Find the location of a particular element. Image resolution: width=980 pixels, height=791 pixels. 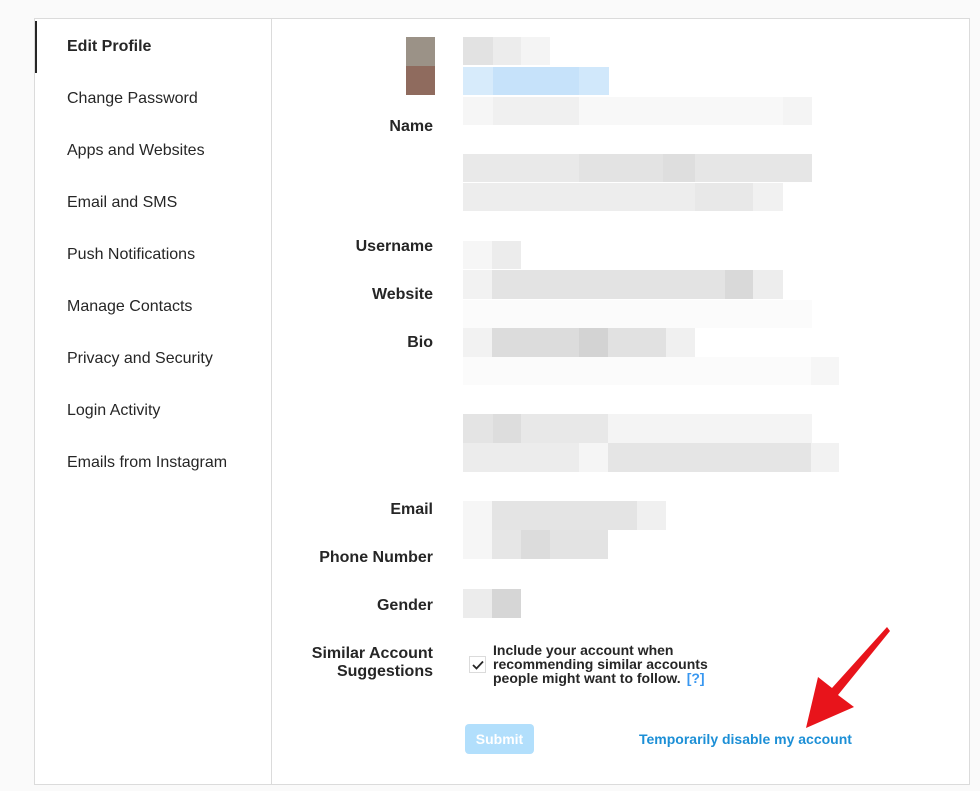

sidebar-item-privacy-and-security: Privacy and Security is located at coordinates (153, 359).